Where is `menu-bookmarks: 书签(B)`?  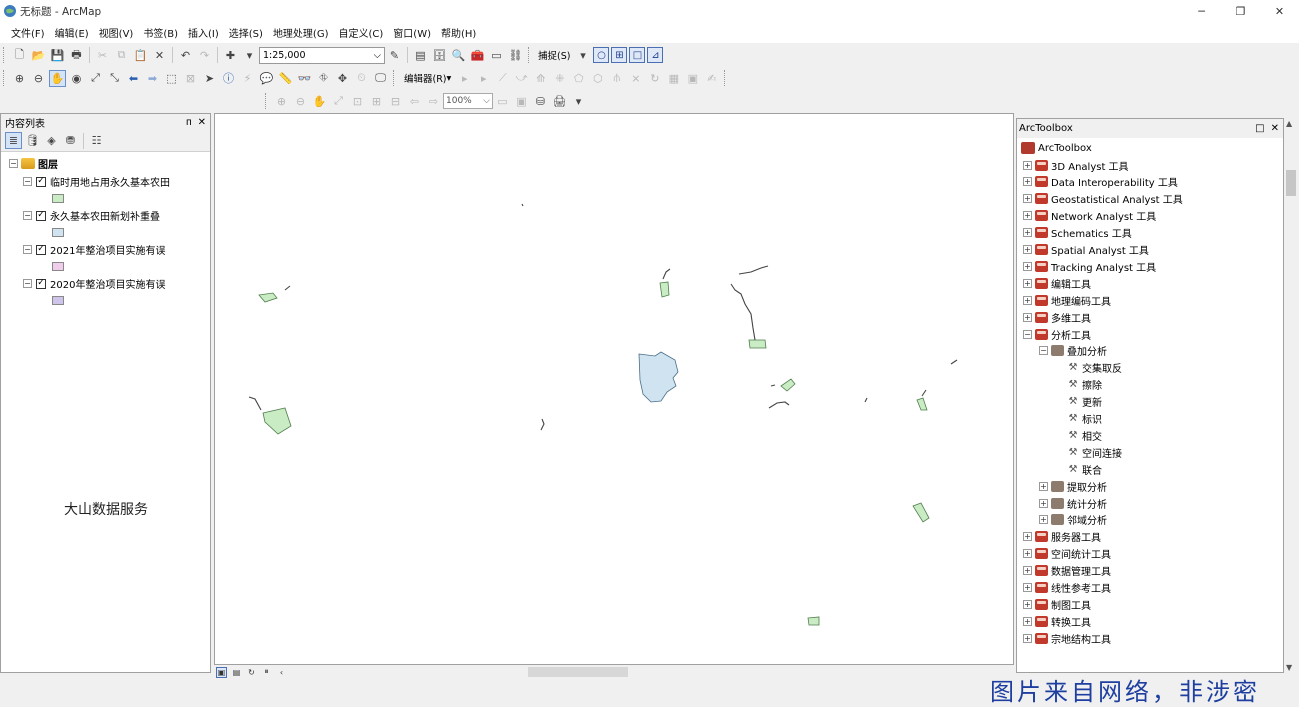
menu-bookmarks: 书签(B) is located at coordinates (160, 32).